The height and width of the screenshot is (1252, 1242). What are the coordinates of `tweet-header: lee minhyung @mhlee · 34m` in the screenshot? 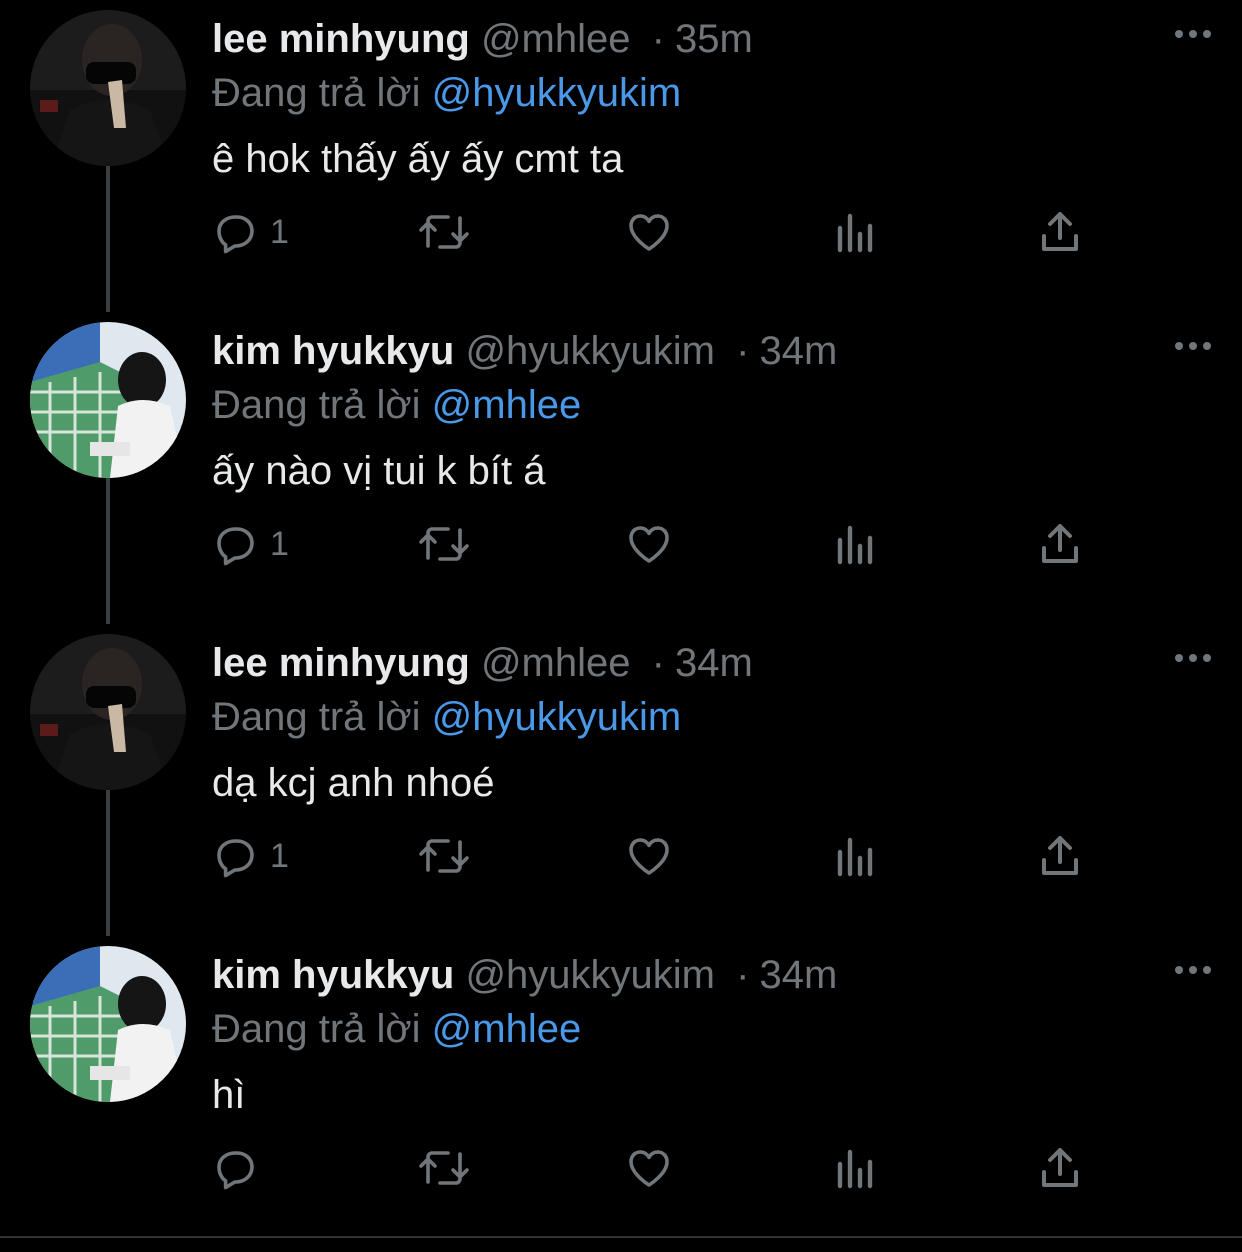 It's located at (482, 663).